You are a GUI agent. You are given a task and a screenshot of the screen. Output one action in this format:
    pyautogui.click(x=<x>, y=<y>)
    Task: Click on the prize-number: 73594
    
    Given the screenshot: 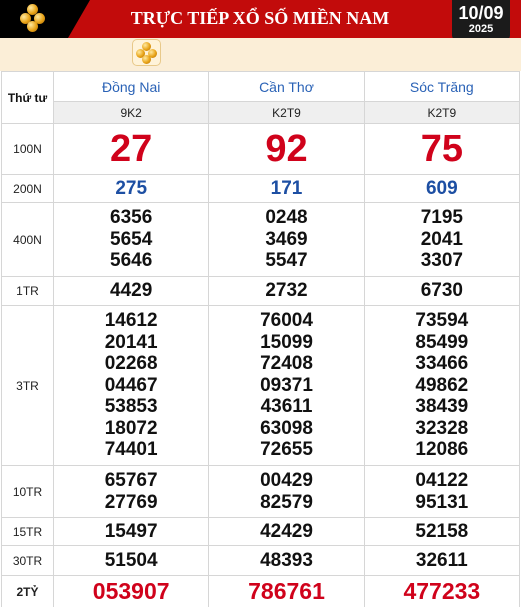 What is the action you would take?
    pyautogui.click(x=442, y=321)
    